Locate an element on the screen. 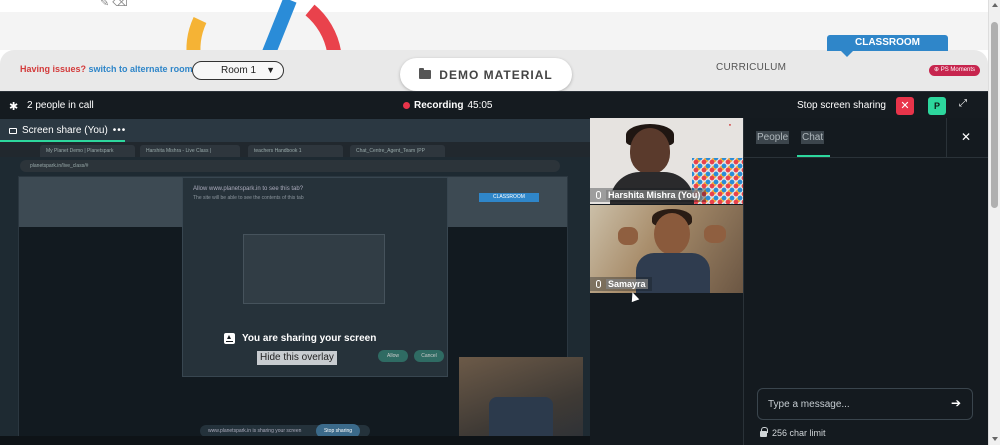 The image size is (1000, 445). video-tile-student: Samayra is located at coordinates (667, 249).